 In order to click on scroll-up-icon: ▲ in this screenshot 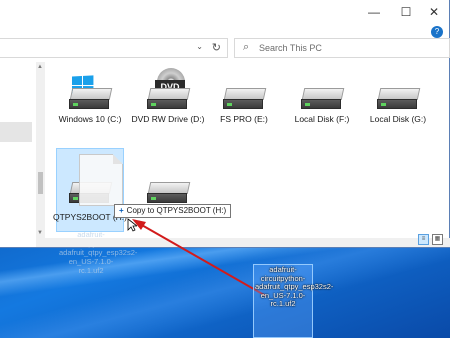, I will do `click(40, 67)`.